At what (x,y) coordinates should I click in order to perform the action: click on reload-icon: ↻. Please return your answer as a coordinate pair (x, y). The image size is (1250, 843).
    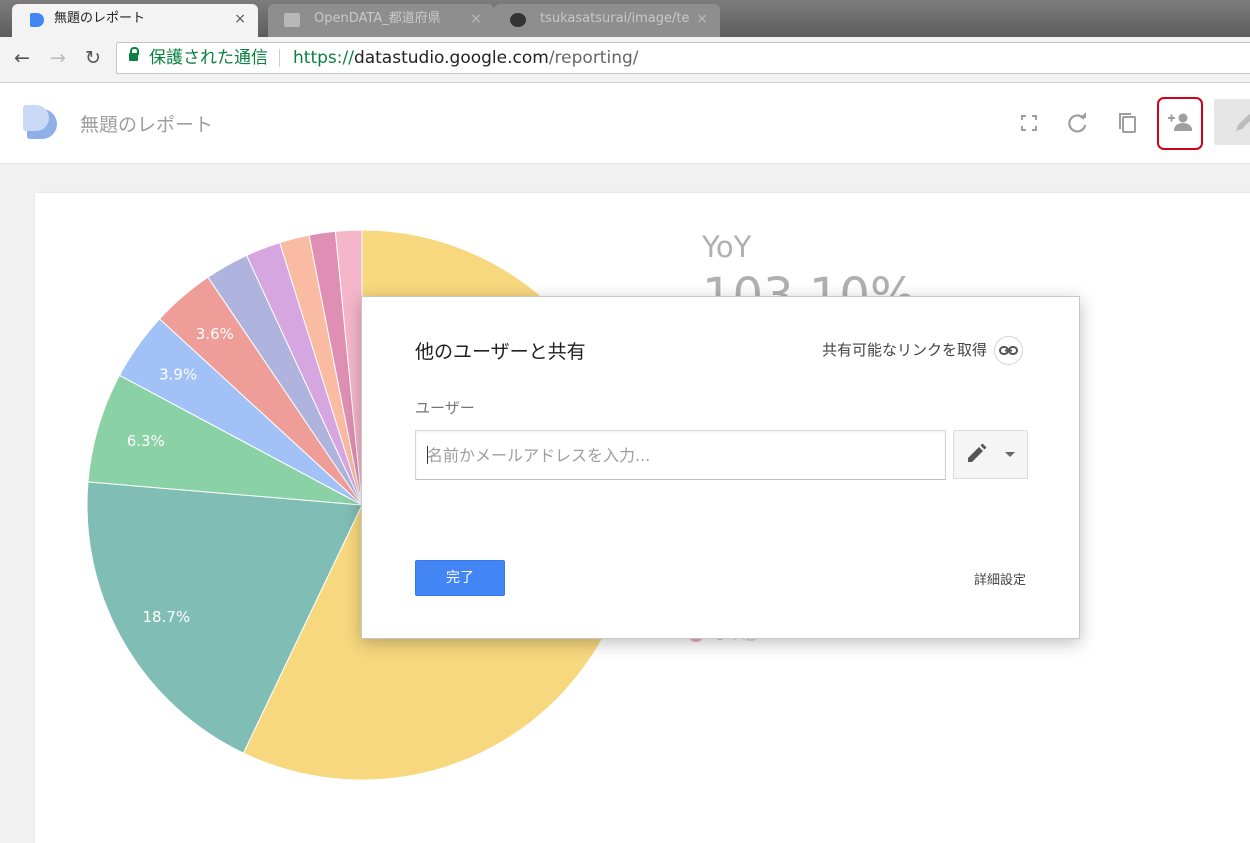
    Looking at the image, I should click on (93, 58).